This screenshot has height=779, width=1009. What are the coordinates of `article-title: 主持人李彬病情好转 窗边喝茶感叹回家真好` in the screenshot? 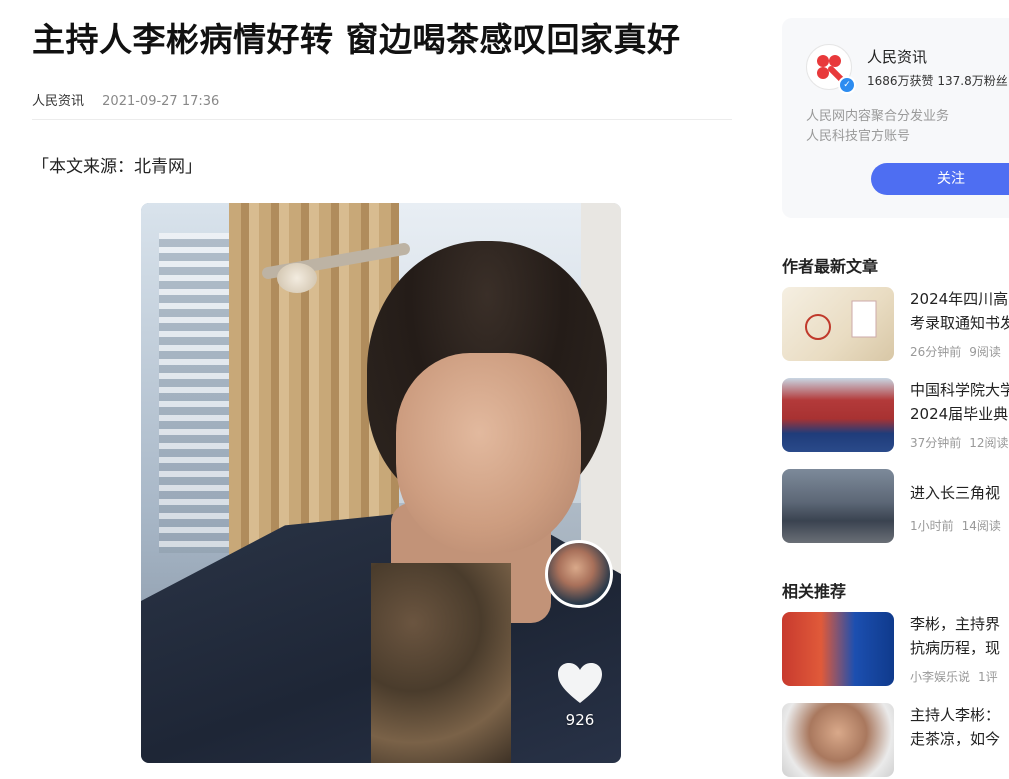 It's located at (356, 39).